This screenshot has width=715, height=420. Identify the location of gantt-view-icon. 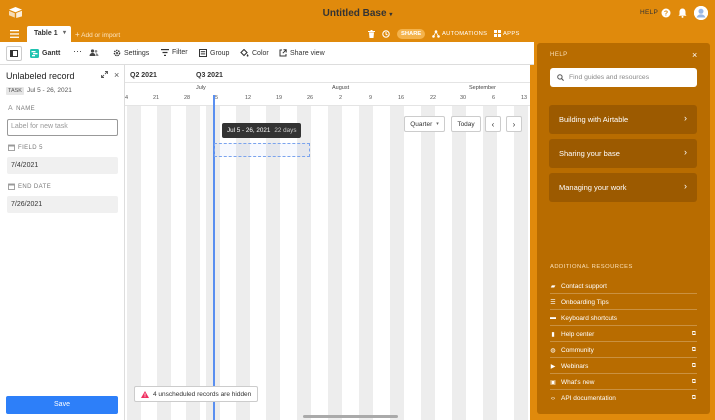
(34, 53).